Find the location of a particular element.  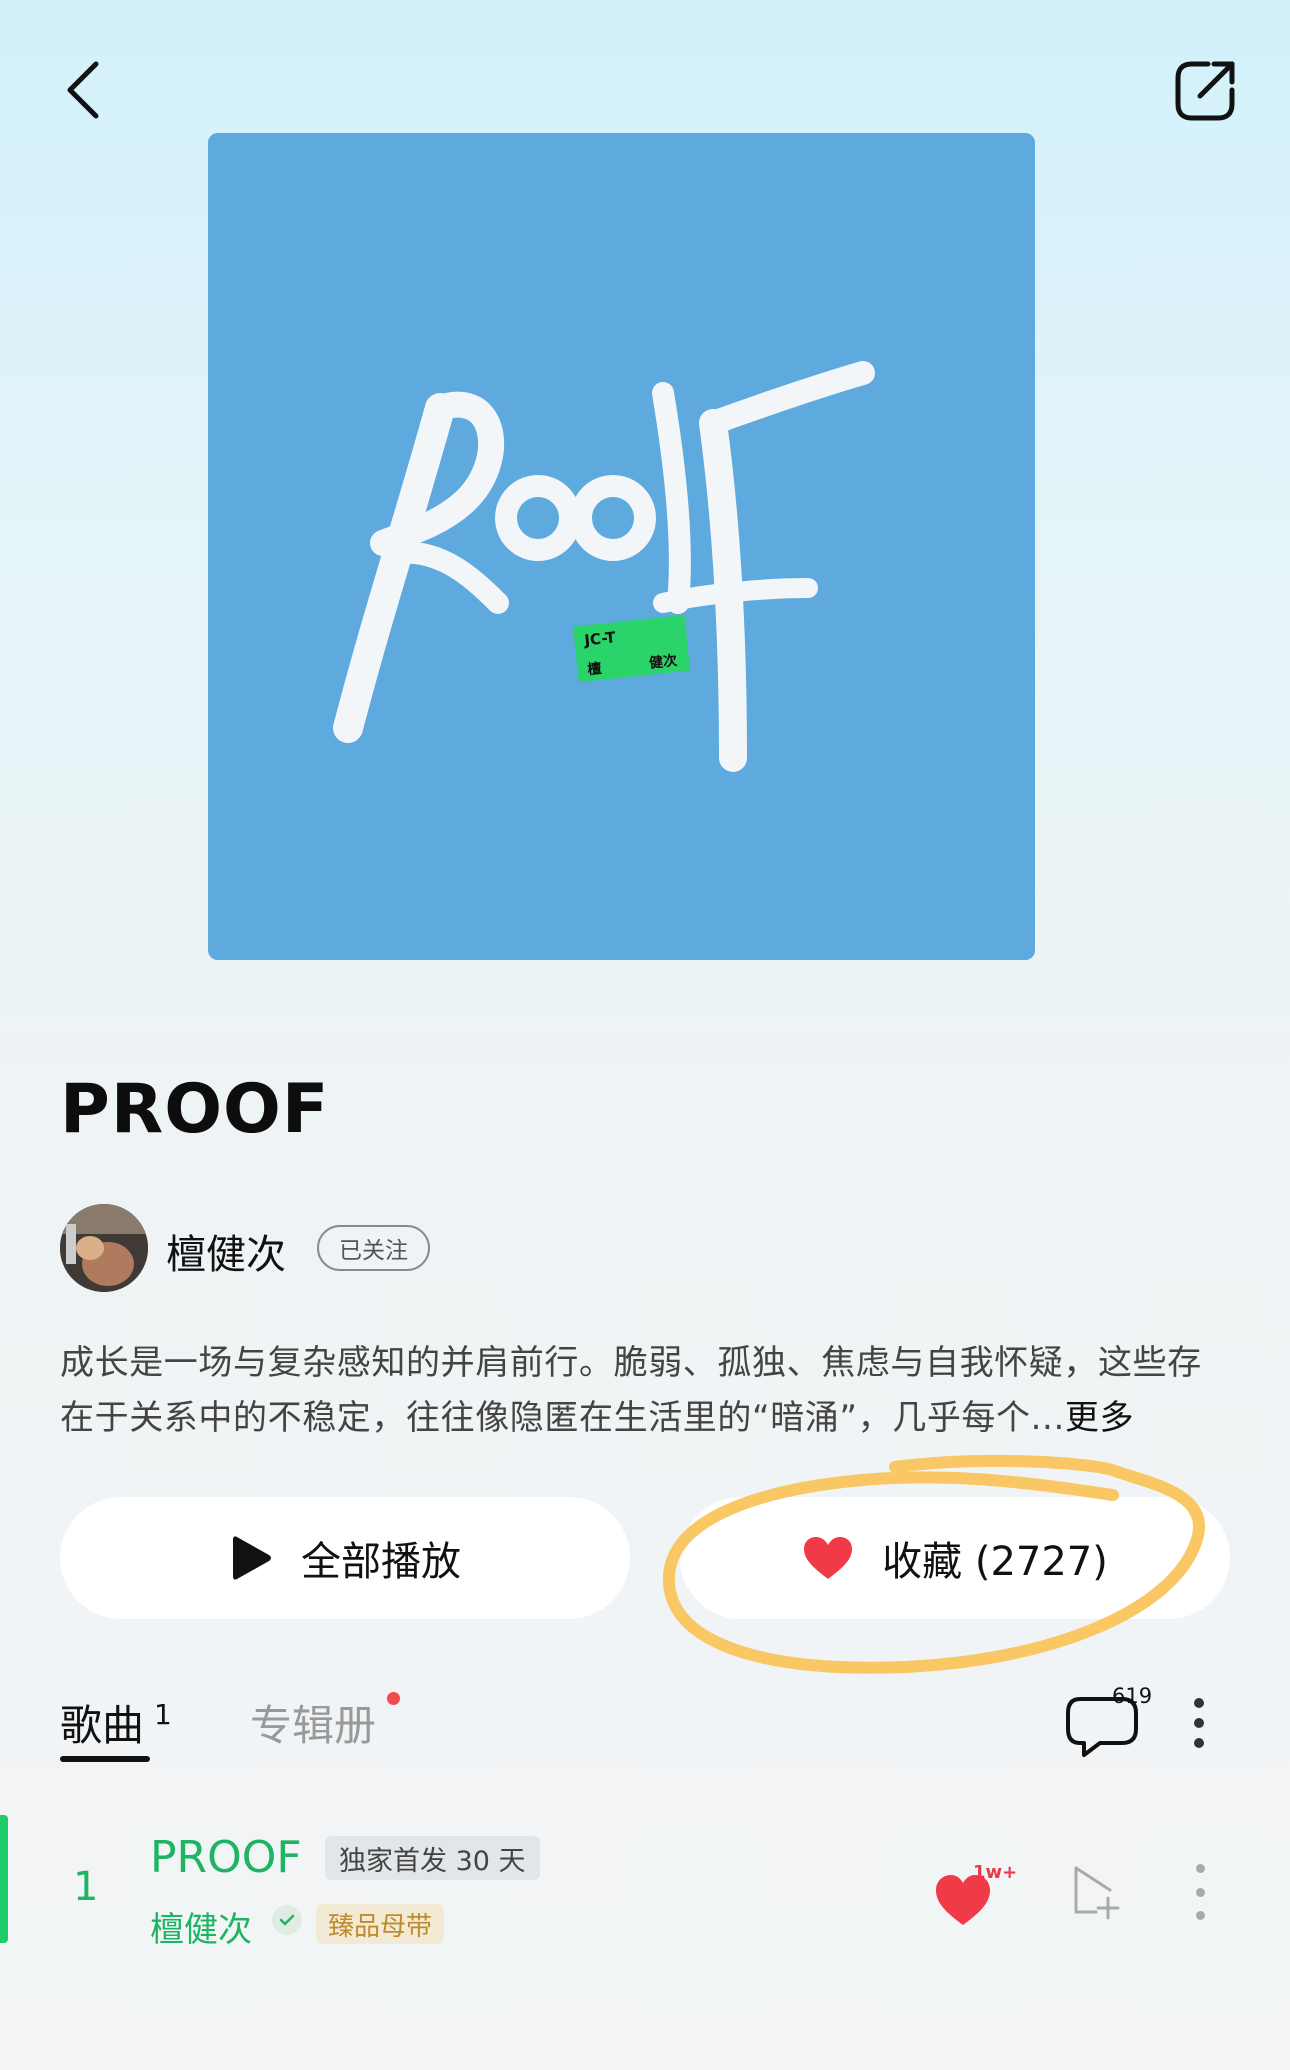

more-dots-icon is located at coordinates (1199, 1703).